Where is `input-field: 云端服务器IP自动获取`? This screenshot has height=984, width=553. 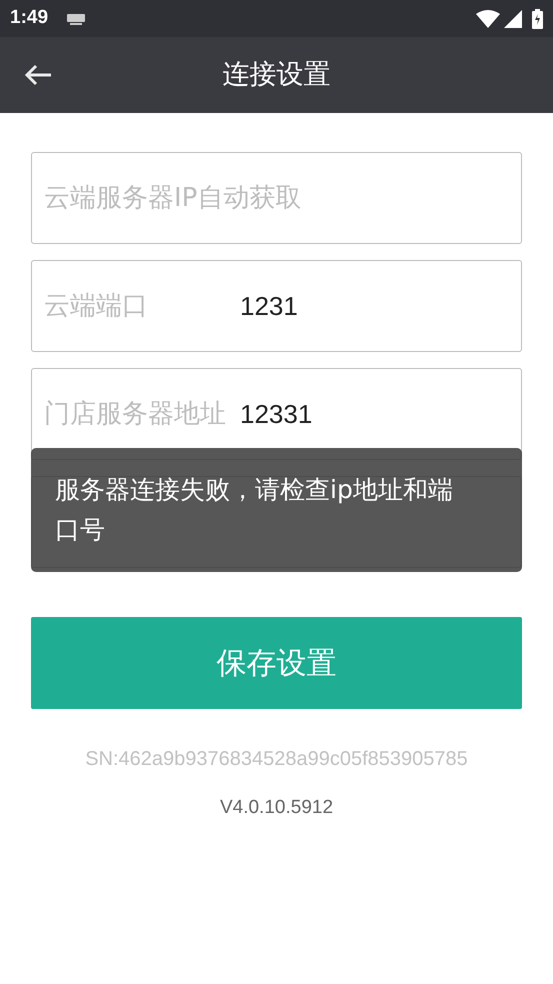 input-field: 云端服务器IP自动获取 is located at coordinates (276, 198).